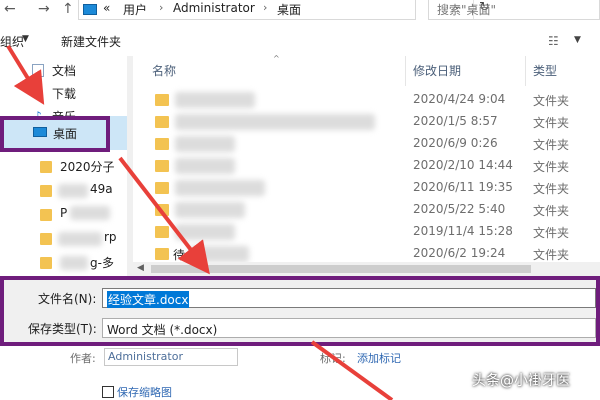  Describe the element at coordinates (214, 8) in the screenshot. I see `breadcrumb-administrator: Administrator` at that location.